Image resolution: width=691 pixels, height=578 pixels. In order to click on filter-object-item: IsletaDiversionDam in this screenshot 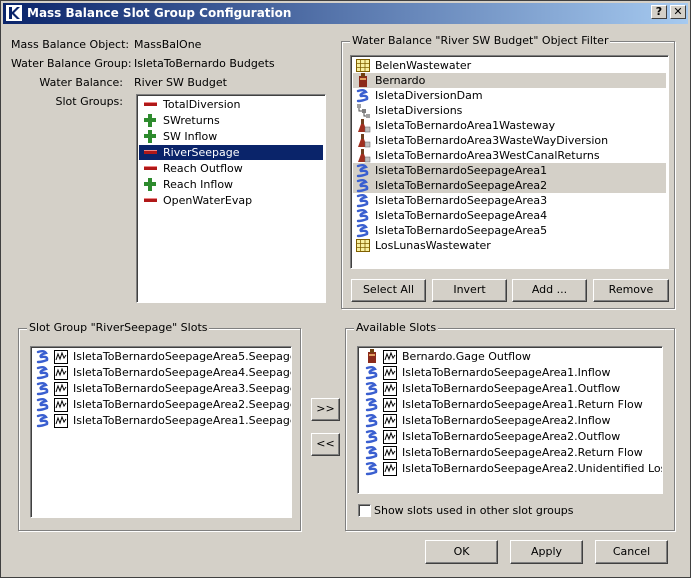, I will do `click(509, 95)`.